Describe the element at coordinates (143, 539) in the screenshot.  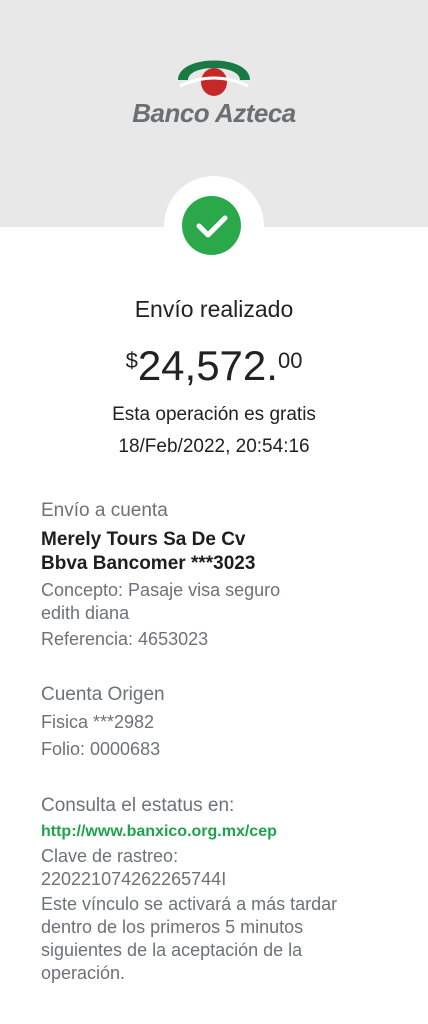
I see `recipient-name: Merely Tours Sa De Cv` at that location.